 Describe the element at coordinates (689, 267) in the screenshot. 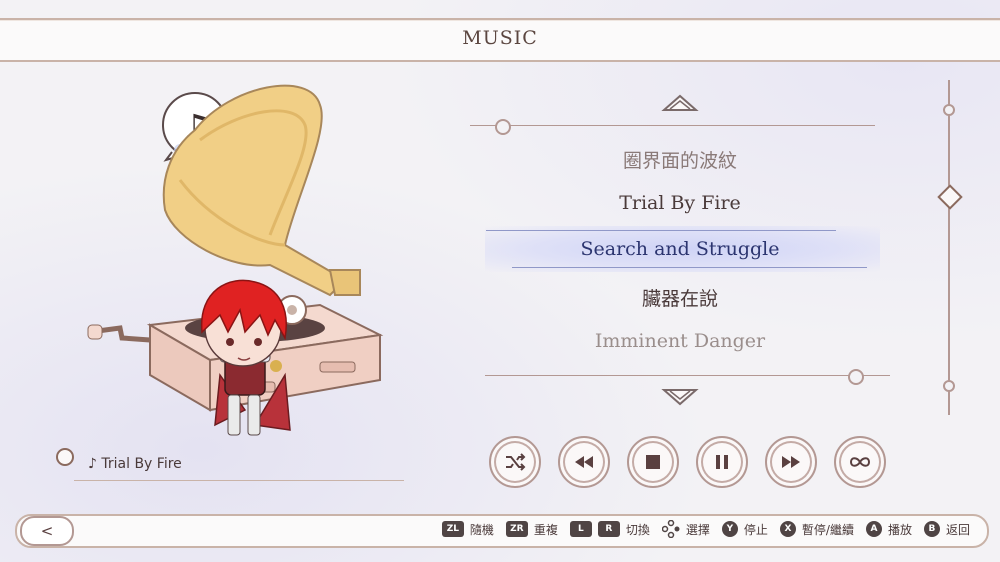

I see `selection-bottom-line` at that location.